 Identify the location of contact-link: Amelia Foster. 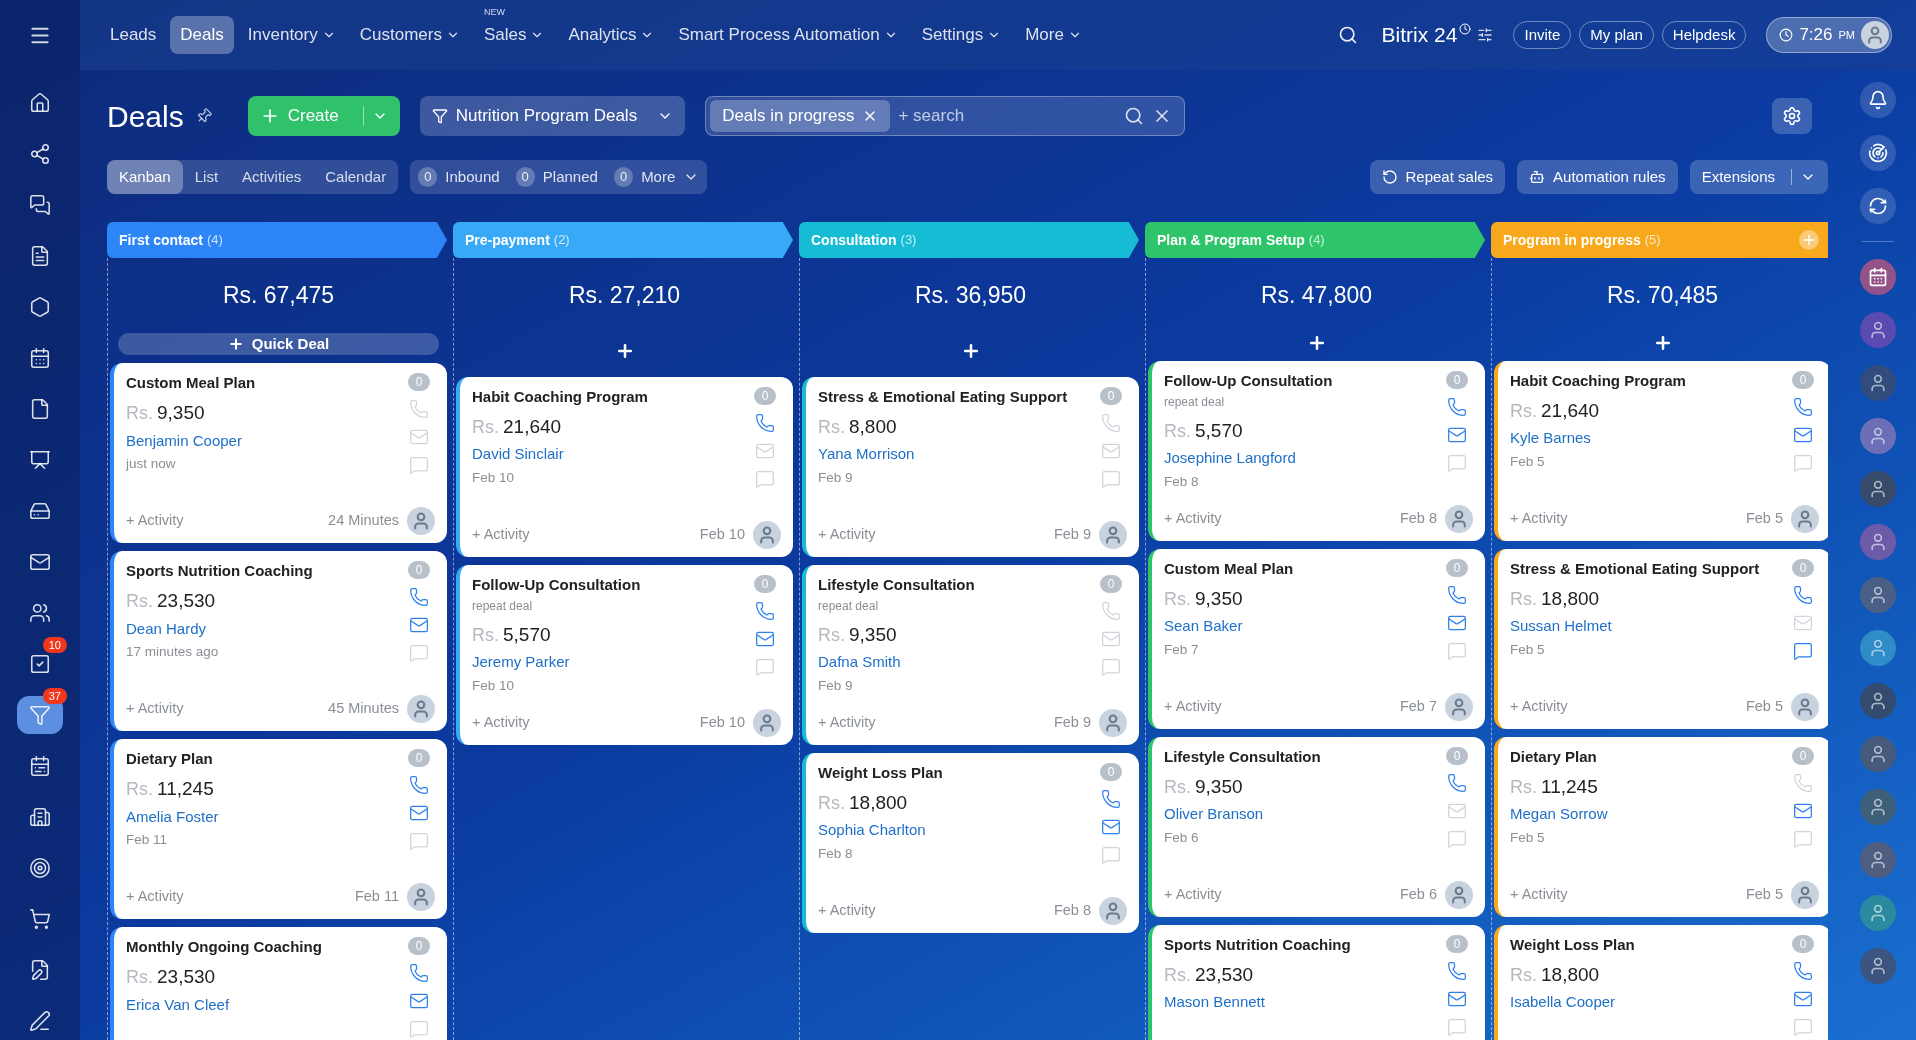
(260, 816).